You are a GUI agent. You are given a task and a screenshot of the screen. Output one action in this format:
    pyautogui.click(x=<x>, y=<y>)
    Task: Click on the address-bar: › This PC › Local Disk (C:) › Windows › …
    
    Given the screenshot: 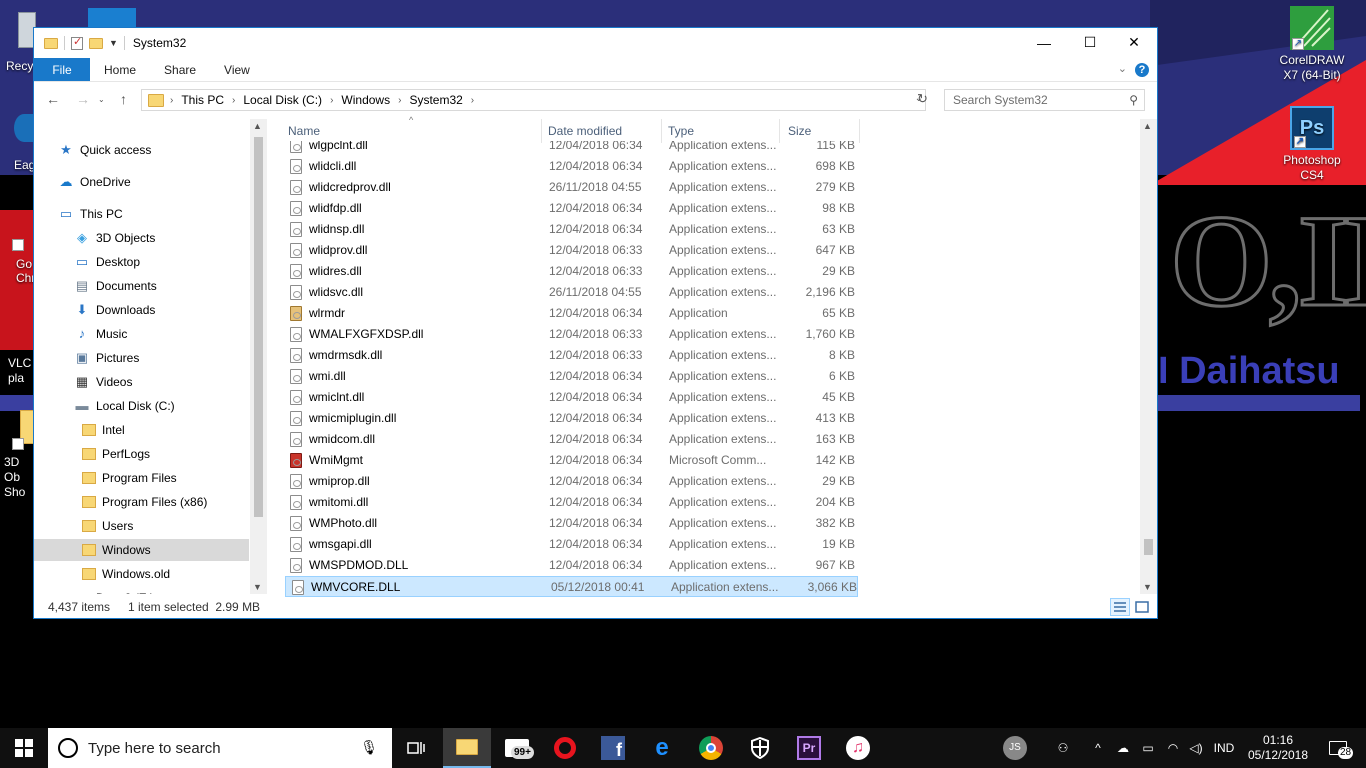 What is the action you would take?
    pyautogui.click(x=533, y=100)
    